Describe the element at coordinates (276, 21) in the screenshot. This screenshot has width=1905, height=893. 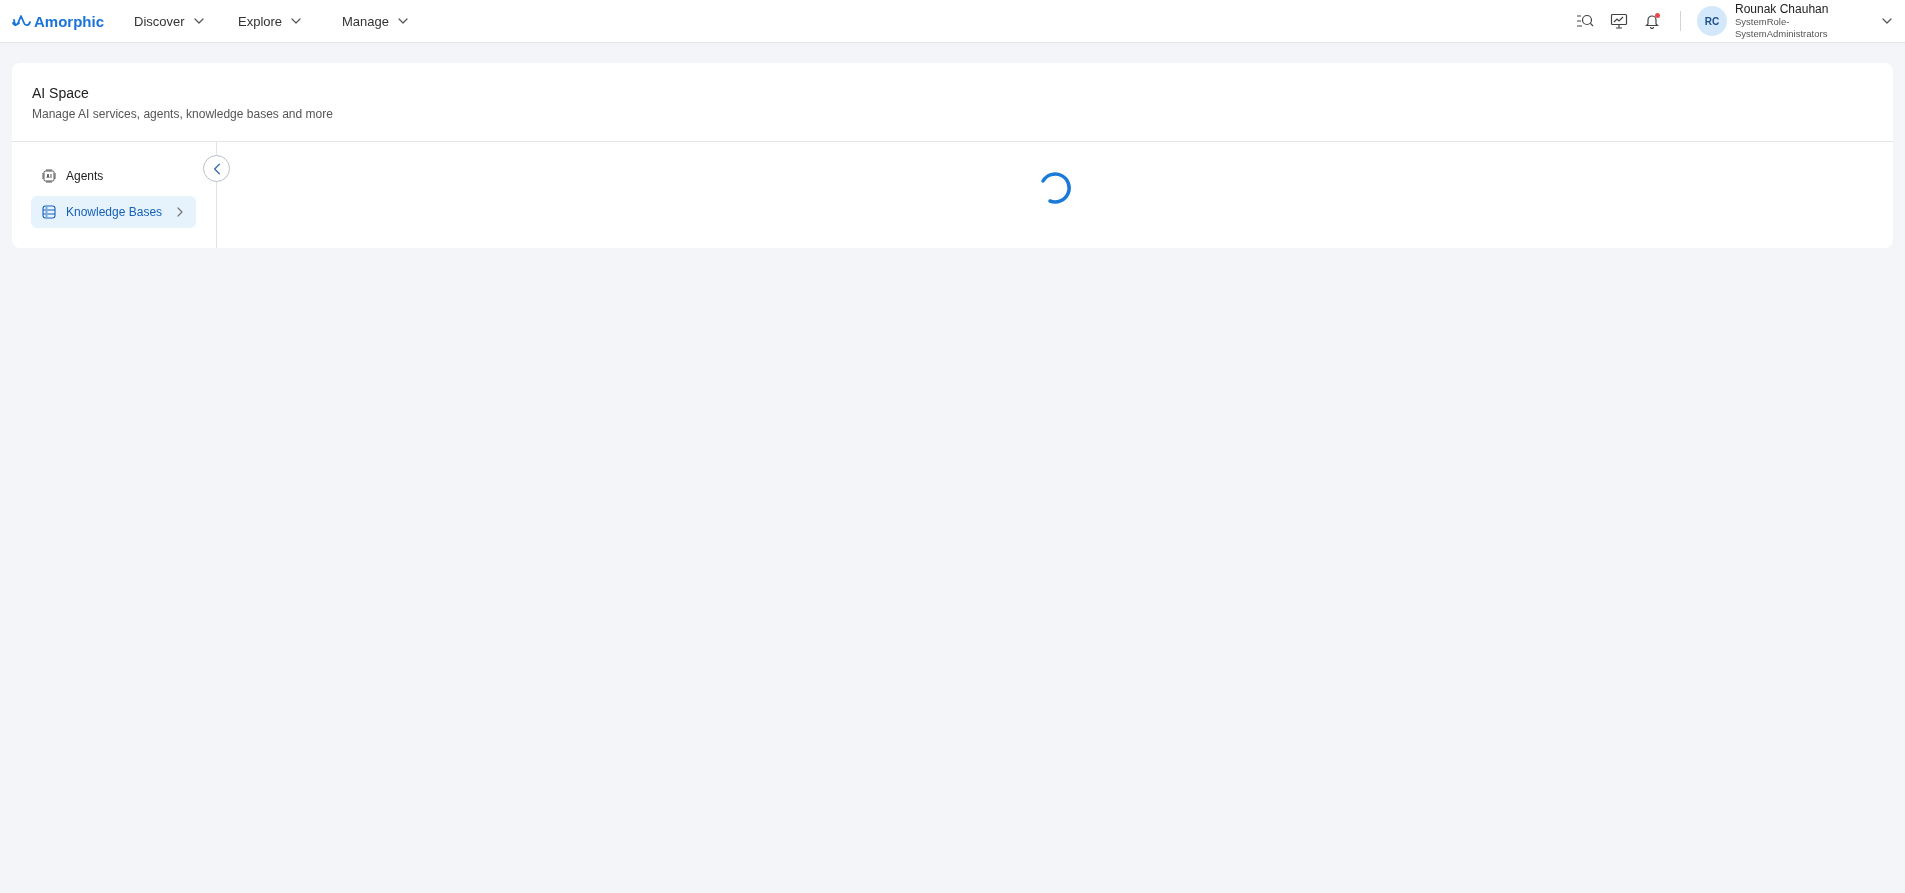
I see `nav-menu: Explore` at that location.